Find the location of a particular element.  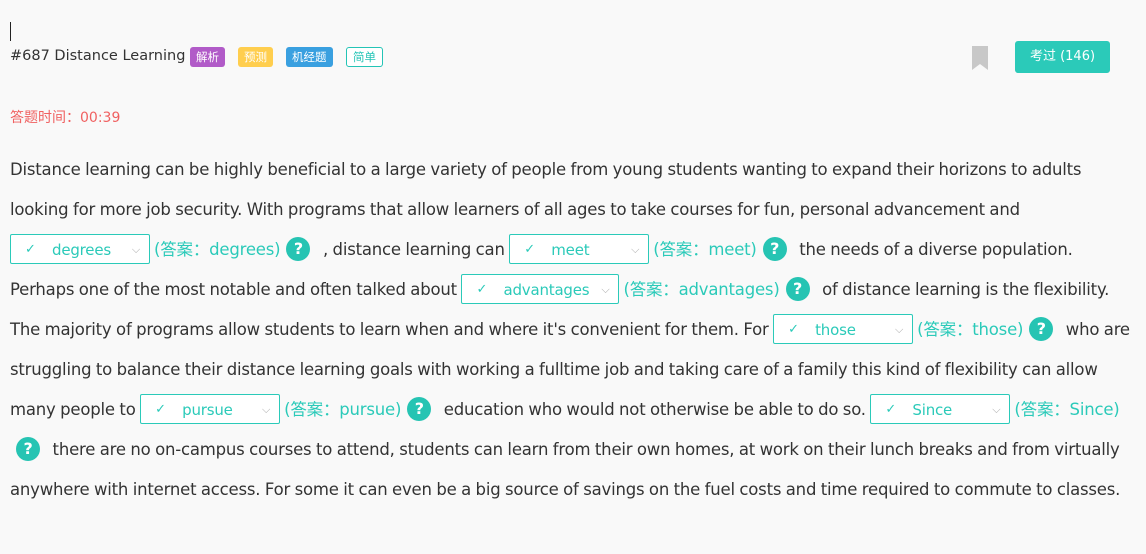

question-title: #687 Distance Learning is located at coordinates (98, 56).